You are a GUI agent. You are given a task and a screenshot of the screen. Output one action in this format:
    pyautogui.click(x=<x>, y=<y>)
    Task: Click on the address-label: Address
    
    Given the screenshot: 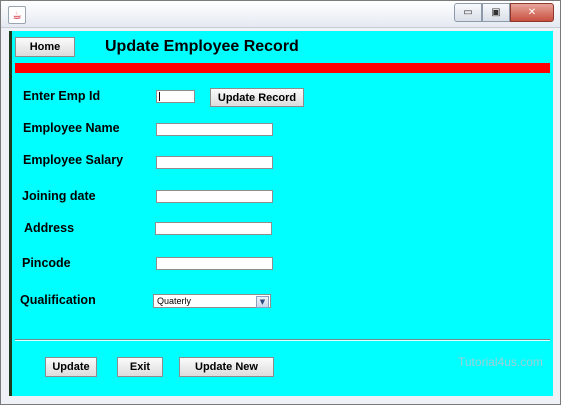 What is the action you would take?
    pyautogui.click(x=49, y=228)
    